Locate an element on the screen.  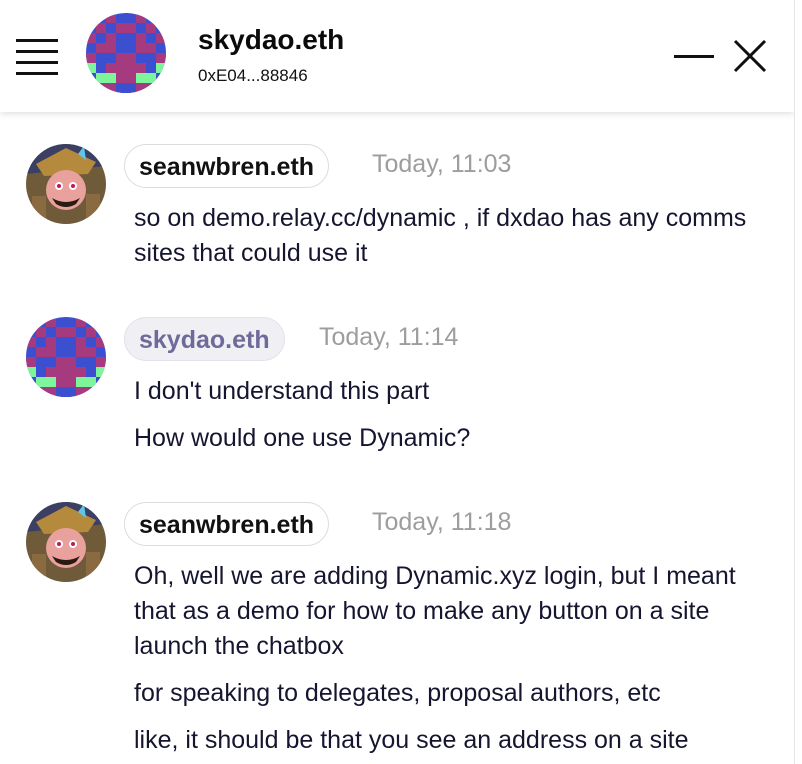
close-icon is located at coordinates (750, 56).